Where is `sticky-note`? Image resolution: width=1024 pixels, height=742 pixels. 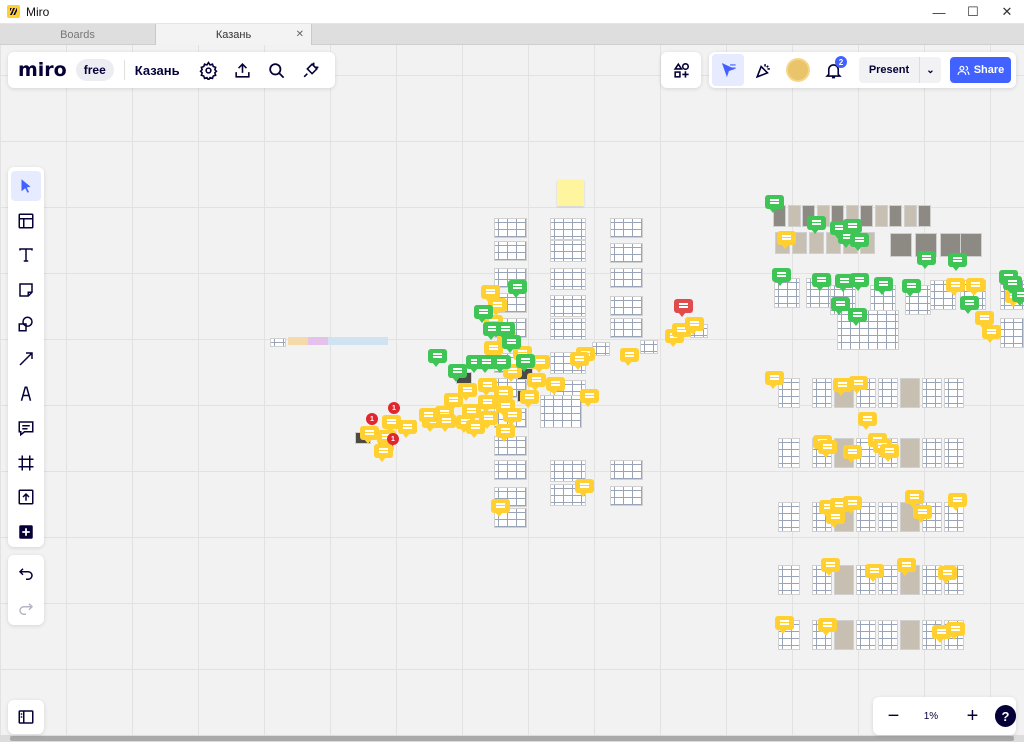
sticky-note is located at coordinates (570, 193).